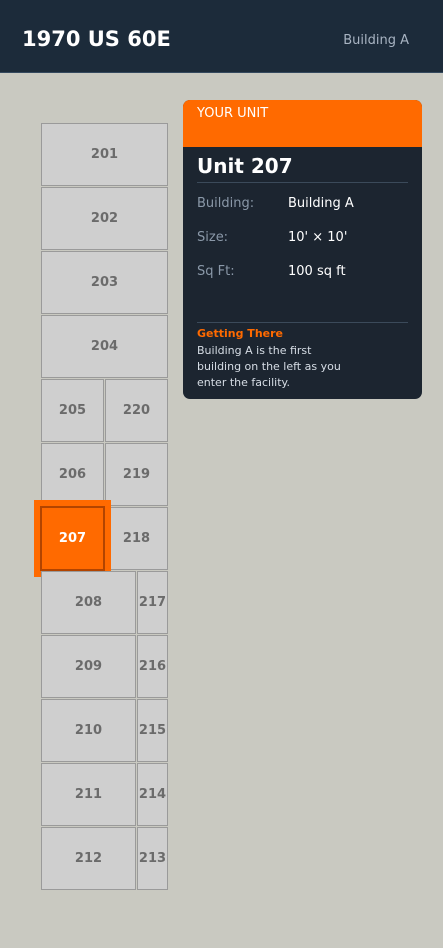 Image resolution: width=443 pixels, height=948 pixels. Describe the element at coordinates (226, 203) in the screenshot. I see `building-label: Building:` at that location.